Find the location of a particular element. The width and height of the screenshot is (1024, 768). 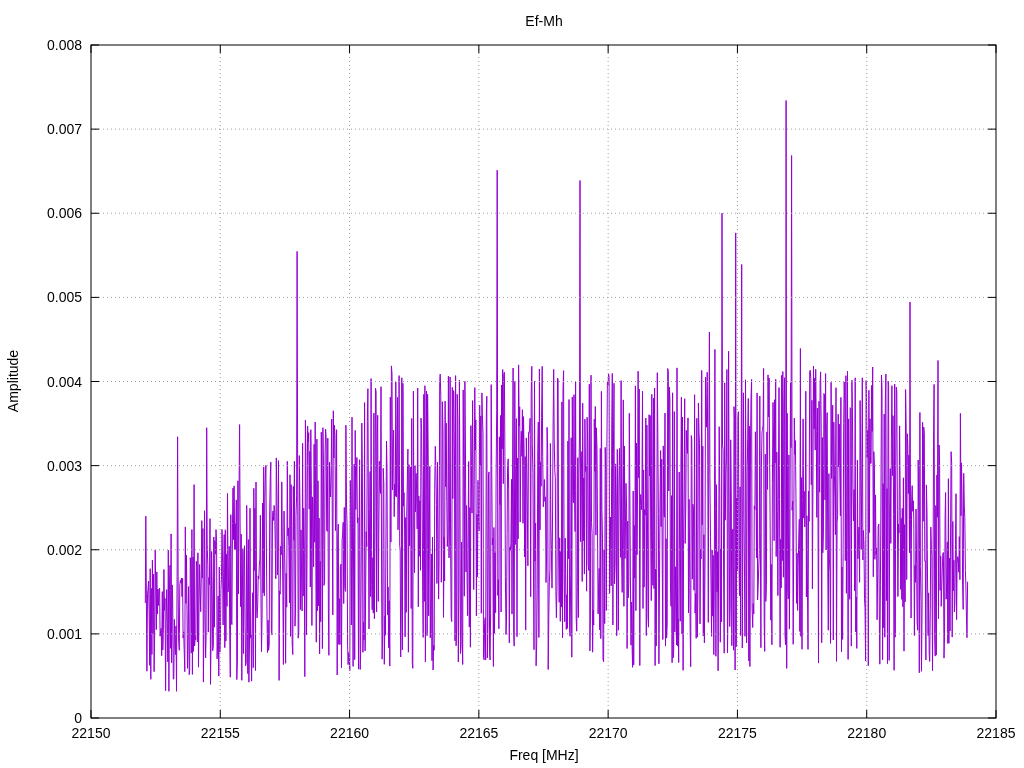

y-tick-label: 0.001 is located at coordinates (64, 633).